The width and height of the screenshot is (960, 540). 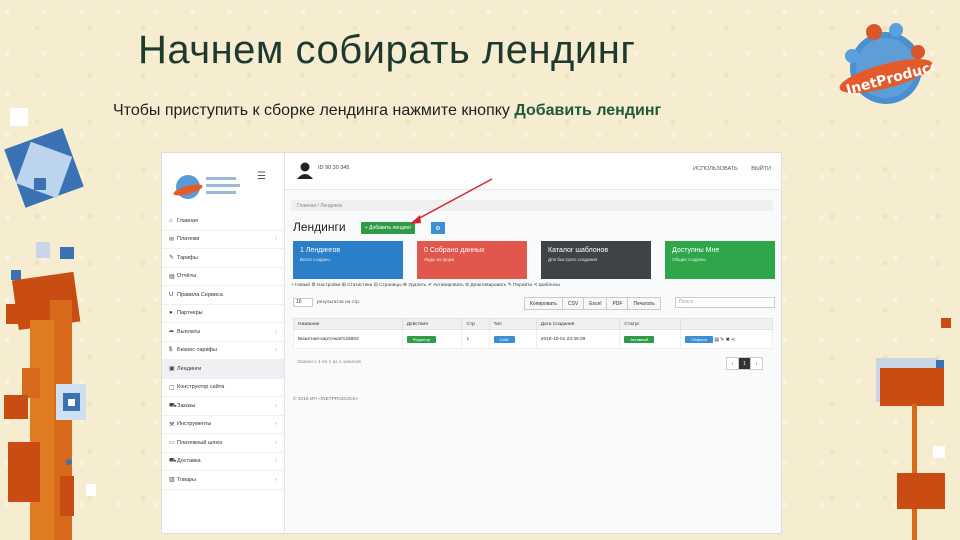 I want to click on slide-title: Начнем собирать лендинг, so click(x=387, y=50).